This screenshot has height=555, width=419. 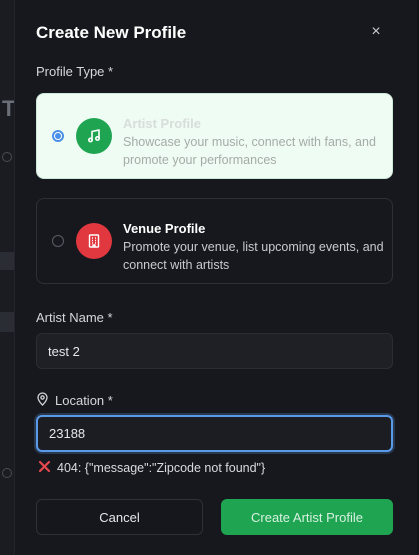 What do you see at coordinates (84, 400) in the screenshot?
I see `location-label: Location *` at bounding box center [84, 400].